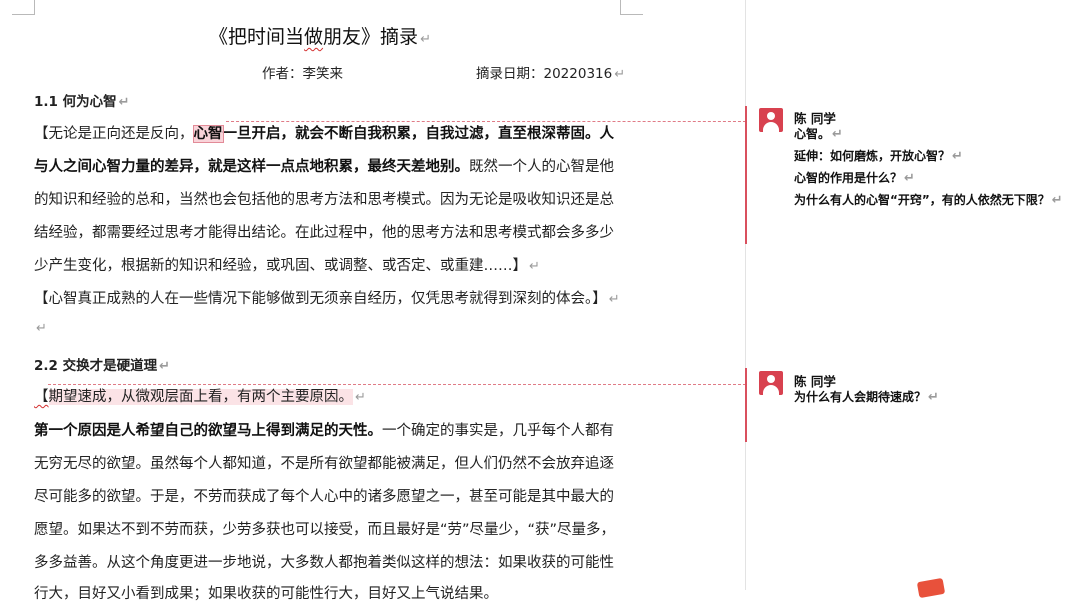 The image size is (1080, 603). What do you see at coordinates (314, 37) in the screenshot?
I see `spellcheck-word: 做` at bounding box center [314, 37].